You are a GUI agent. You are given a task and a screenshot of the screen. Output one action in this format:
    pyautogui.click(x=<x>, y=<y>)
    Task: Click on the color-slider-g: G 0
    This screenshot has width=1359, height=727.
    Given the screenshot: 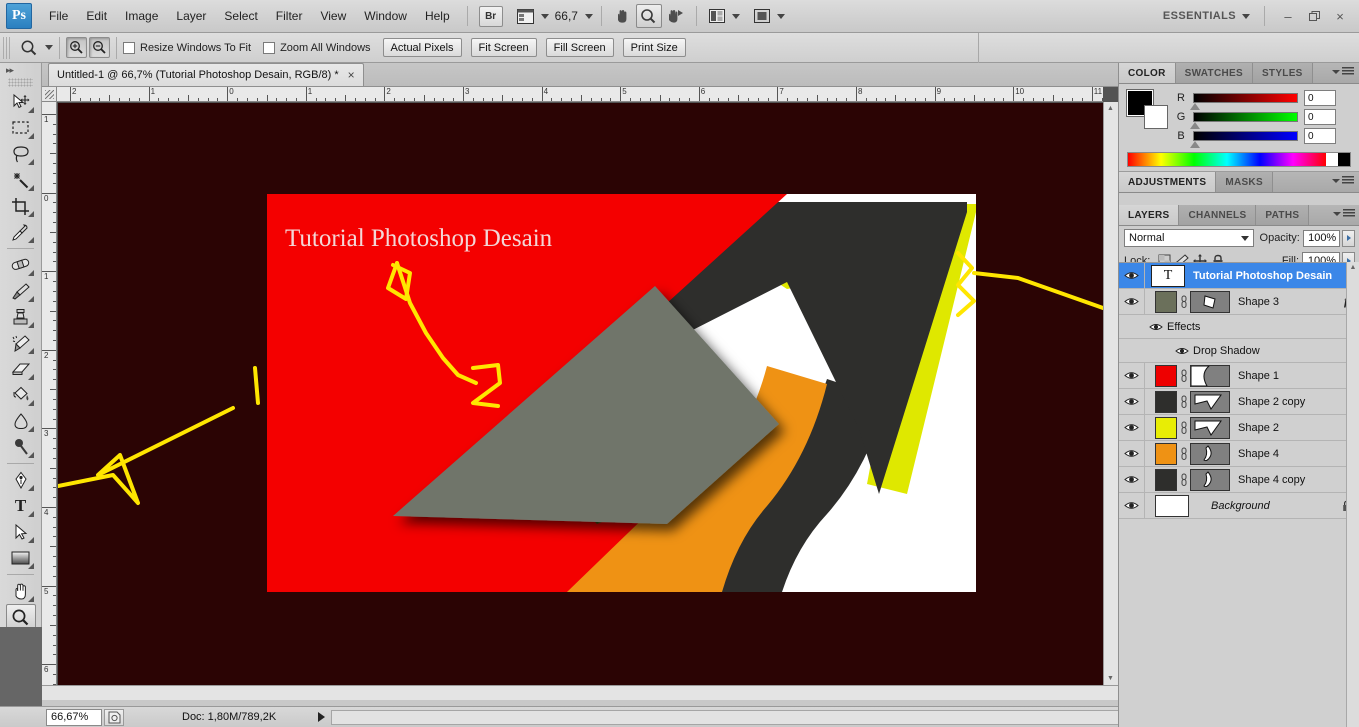 What is the action you would take?
    pyautogui.click(x=1263, y=119)
    